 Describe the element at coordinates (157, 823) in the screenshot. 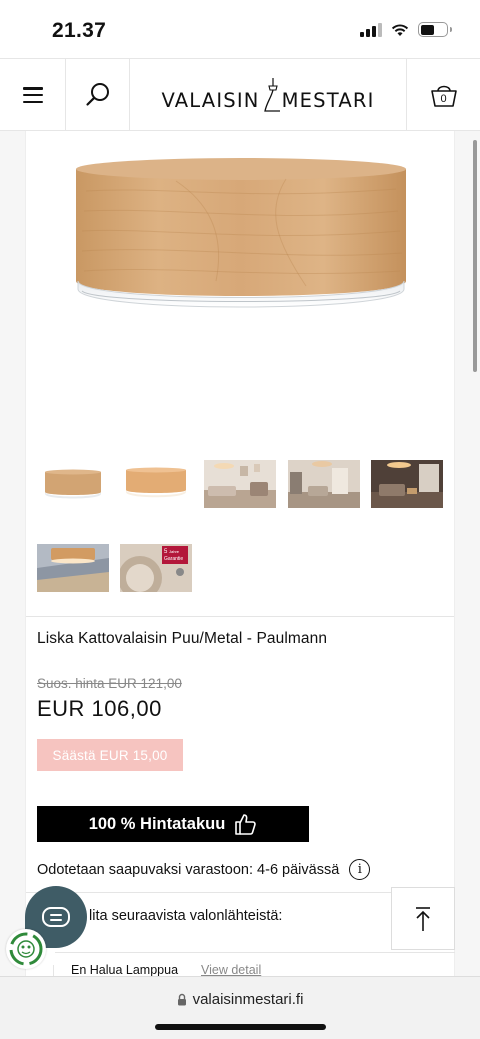

I see `price-guarantee-label: 100 % Hintatakuu` at that location.